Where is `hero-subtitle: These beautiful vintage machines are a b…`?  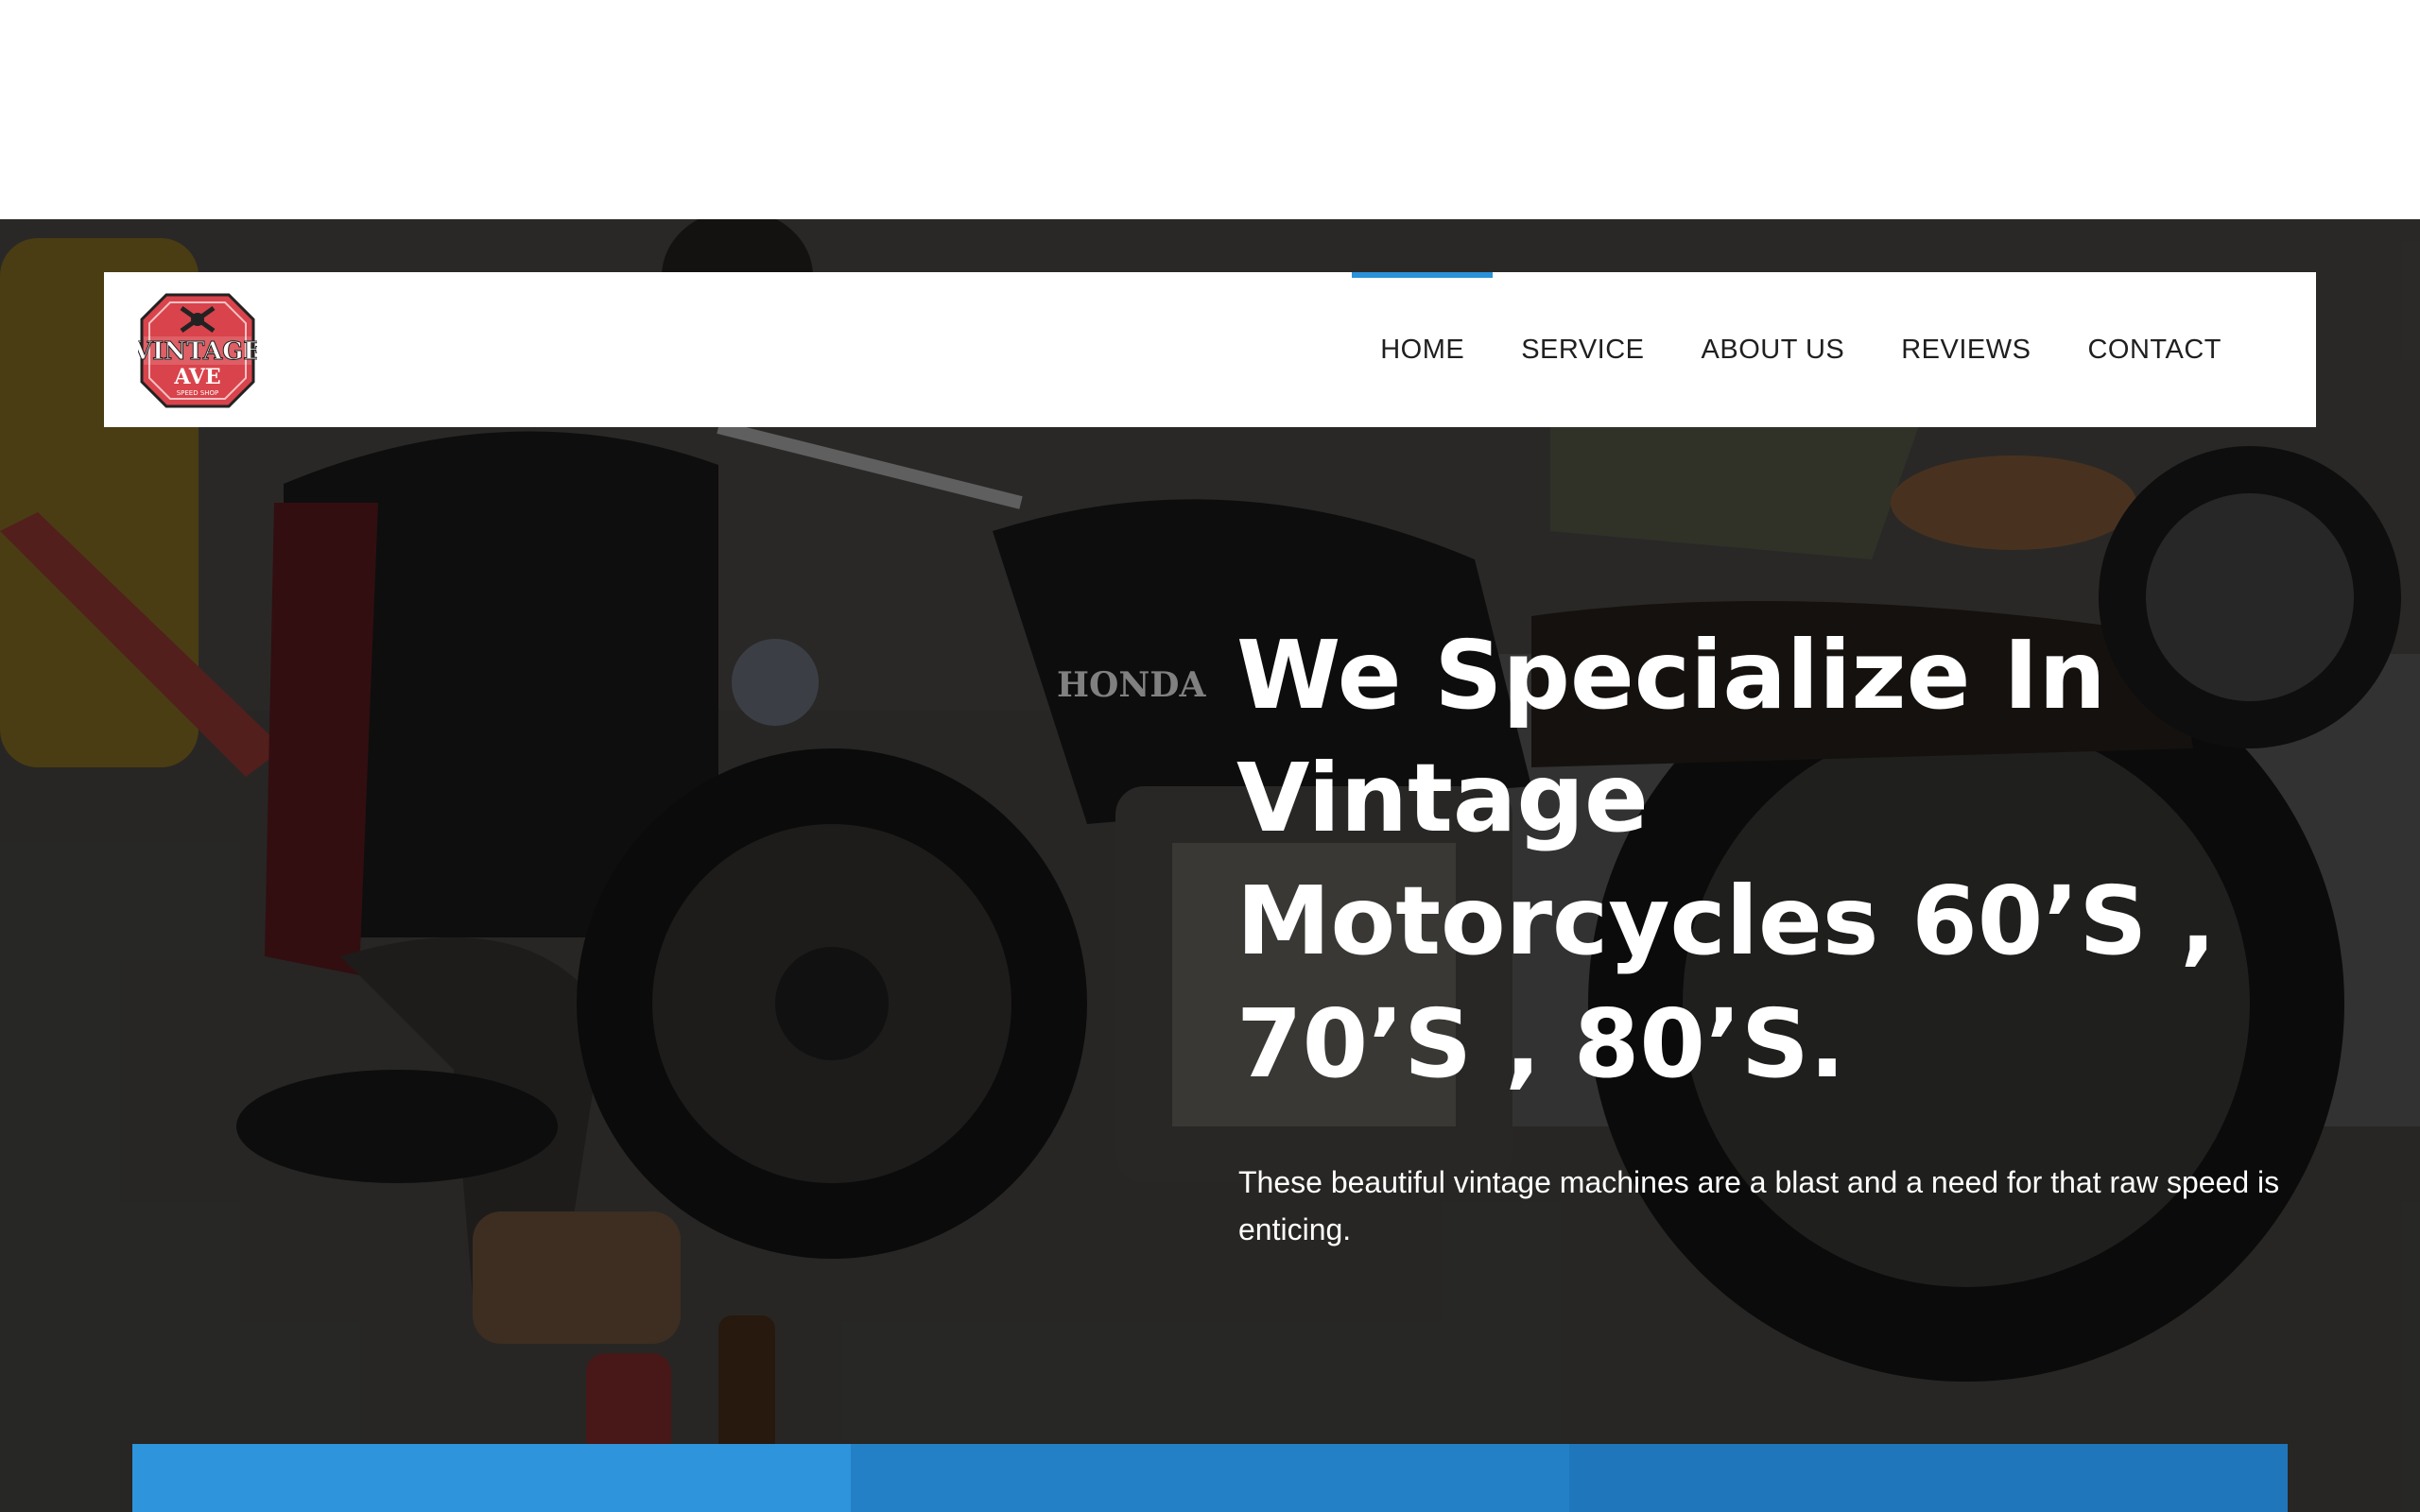
hero-subtitle: These beautiful vintage machines are a b… is located at coordinates (1759, 1205).